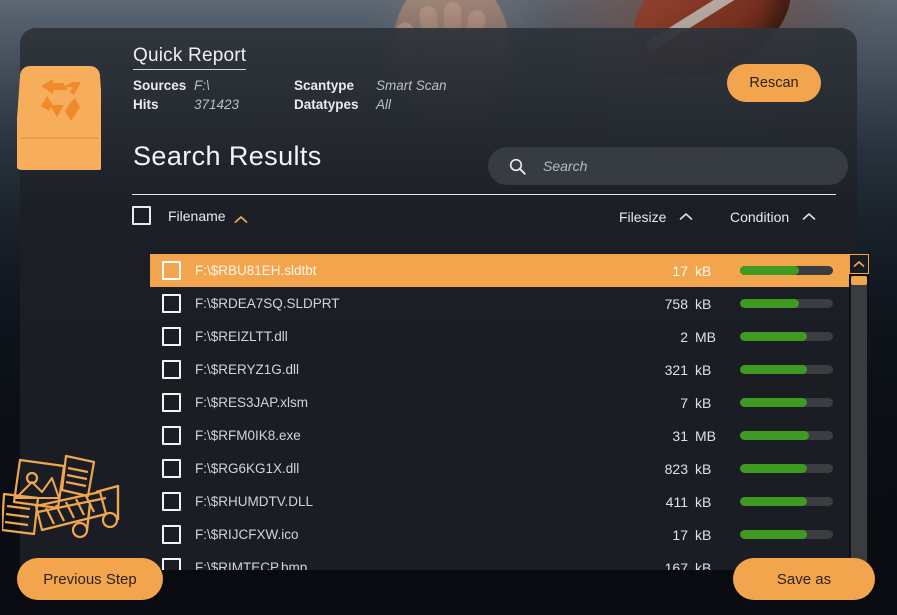  I want to click on row-filesize: 321, so click(676, 369).